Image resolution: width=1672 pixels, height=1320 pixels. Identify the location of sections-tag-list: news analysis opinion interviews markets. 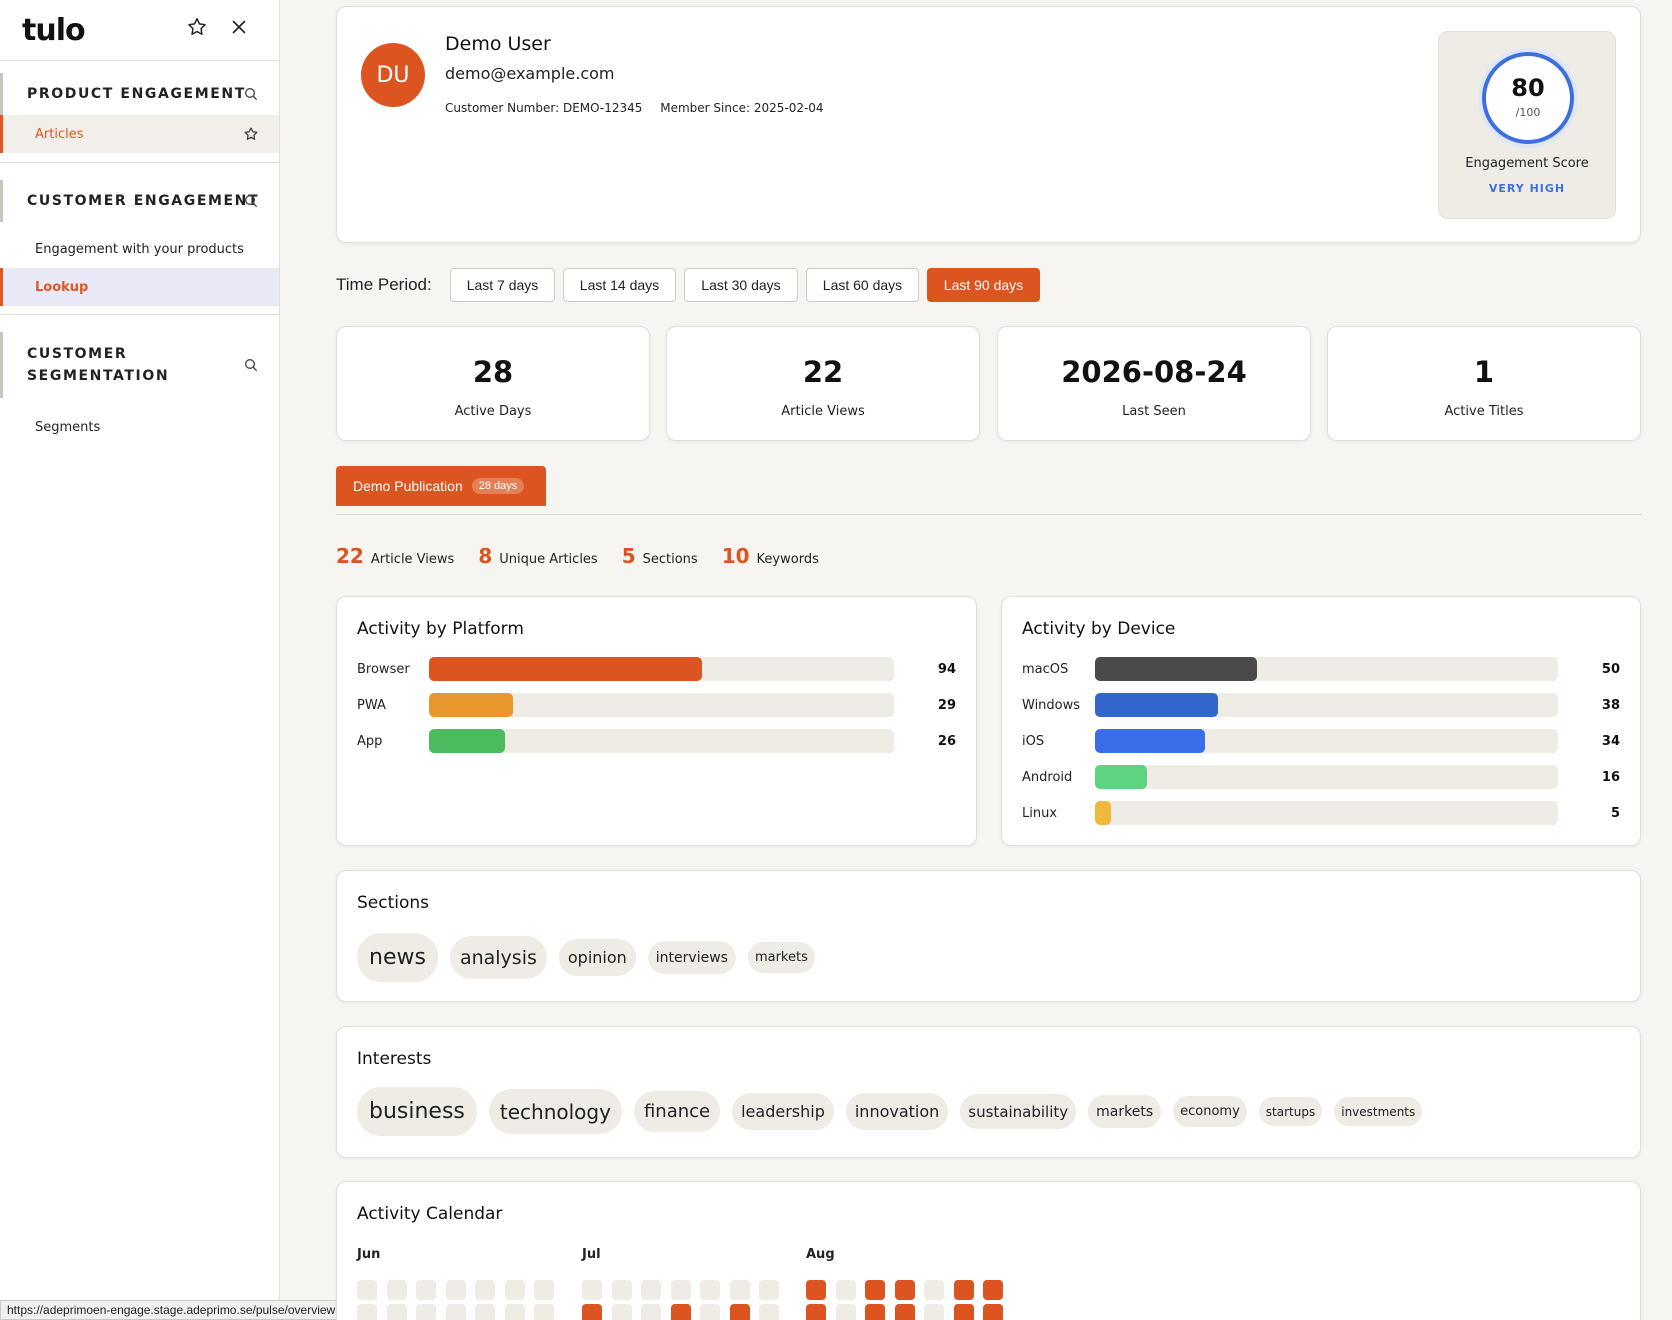
(592, 957).